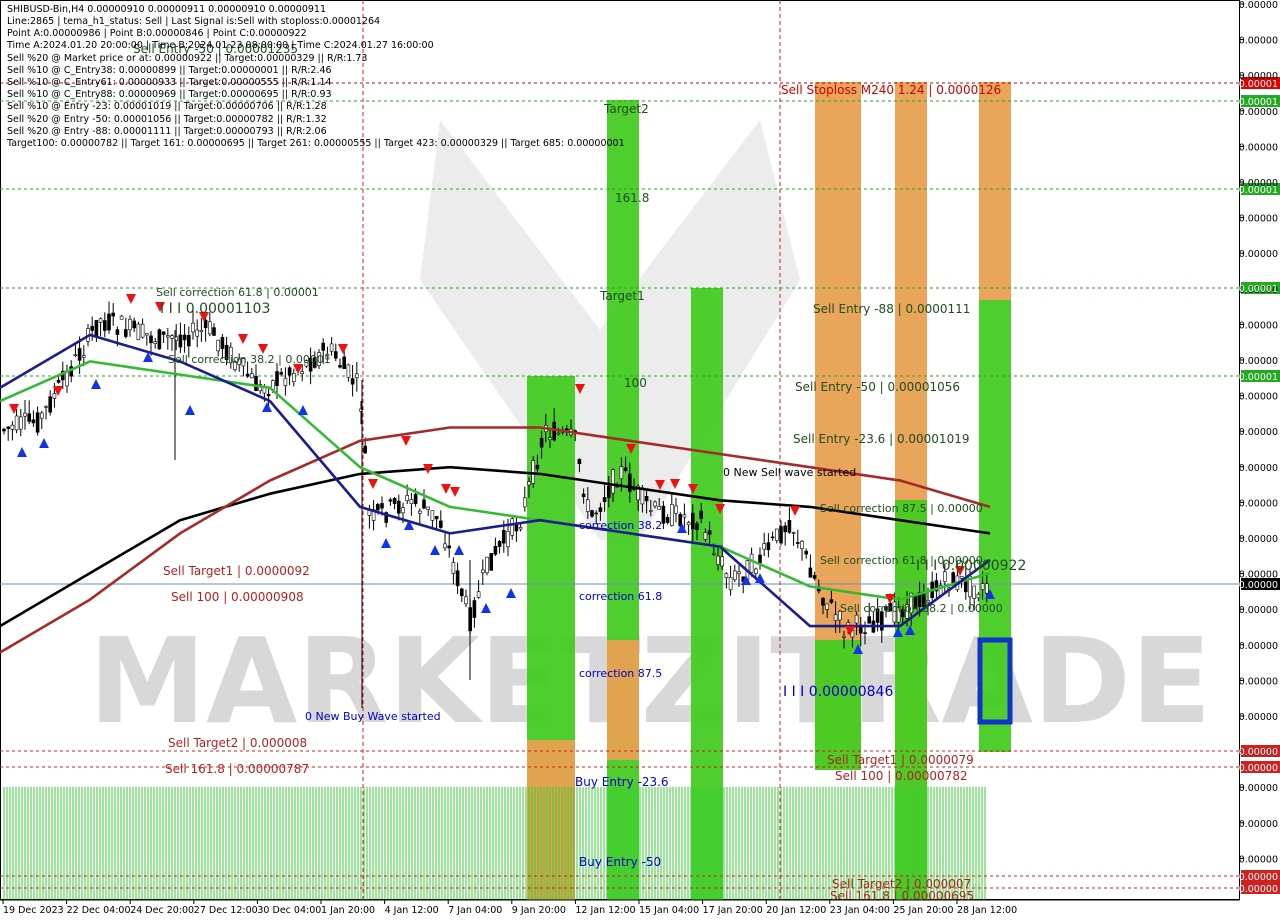 This screenshot has height=920, width=1280. I want to click on level-label: I I I 0.00000922, so click(971, 566).